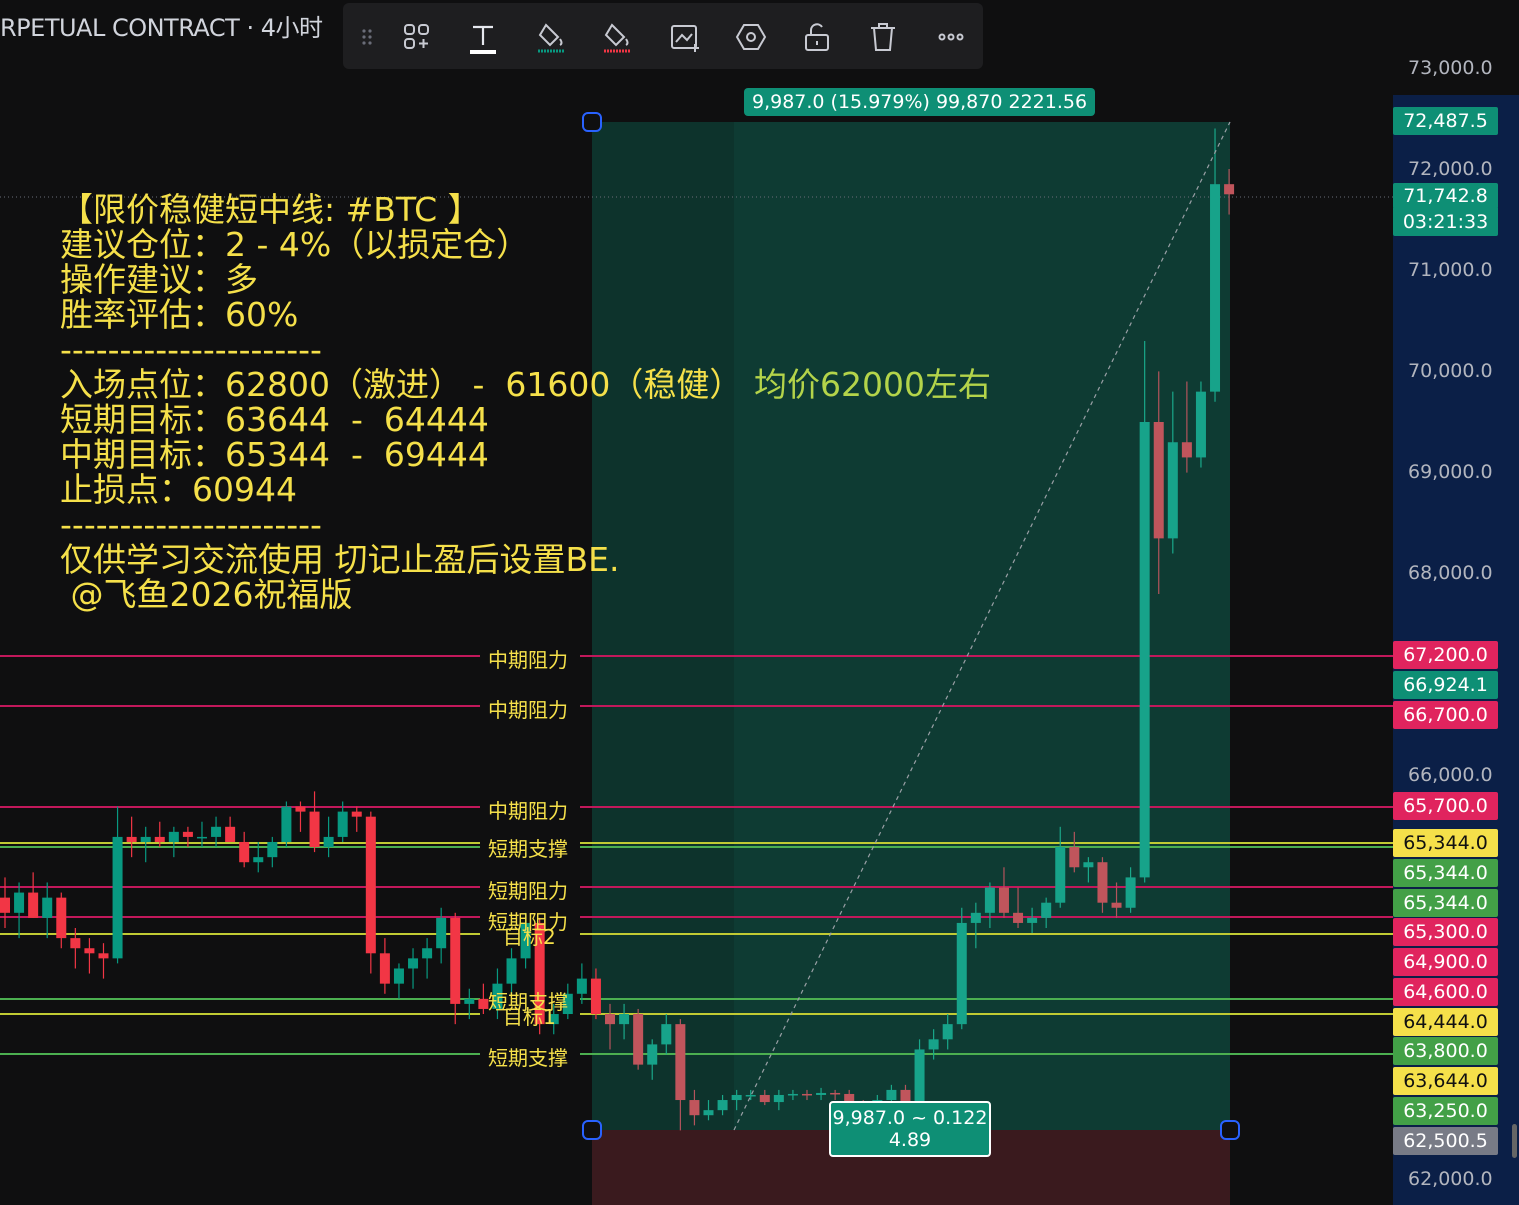 The height and width of the screenshot is (1205, 1519). What do you see at coordinates (920, 102) in the screenshot?
I see `measure-top-label: 9,987.0 (15.979%) 99,870 2221.56` at bounding box center [920, 102].